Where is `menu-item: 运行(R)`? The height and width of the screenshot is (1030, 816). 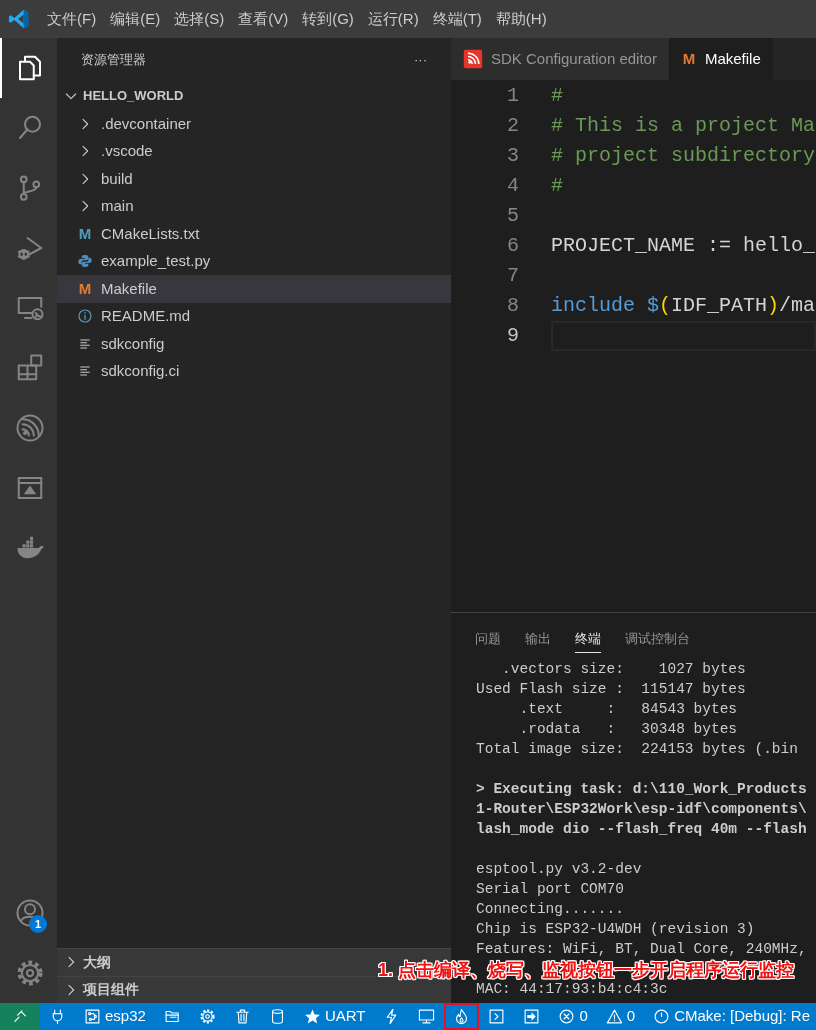 menu-item: 运行(R) is located at coordinates (393, 19).